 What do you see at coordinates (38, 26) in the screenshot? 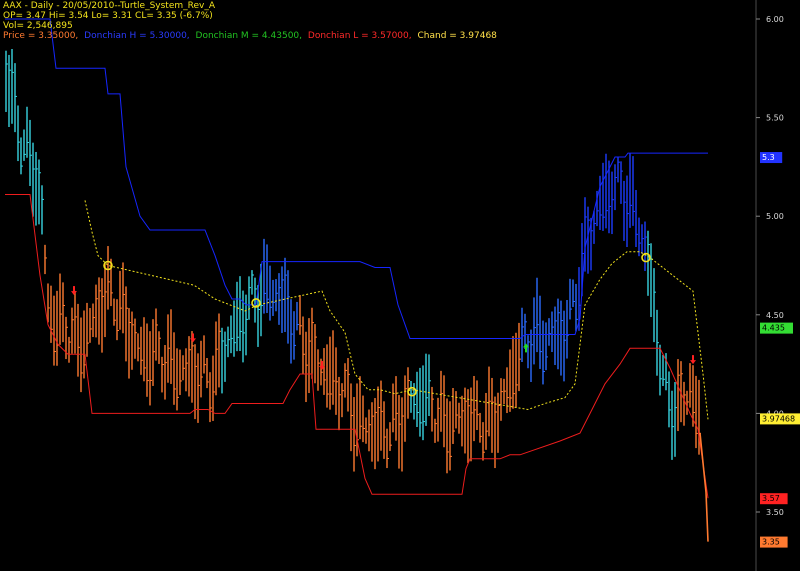
I see `volume-readout: Vol= 2,546,895` at bounding box center [38, 26].